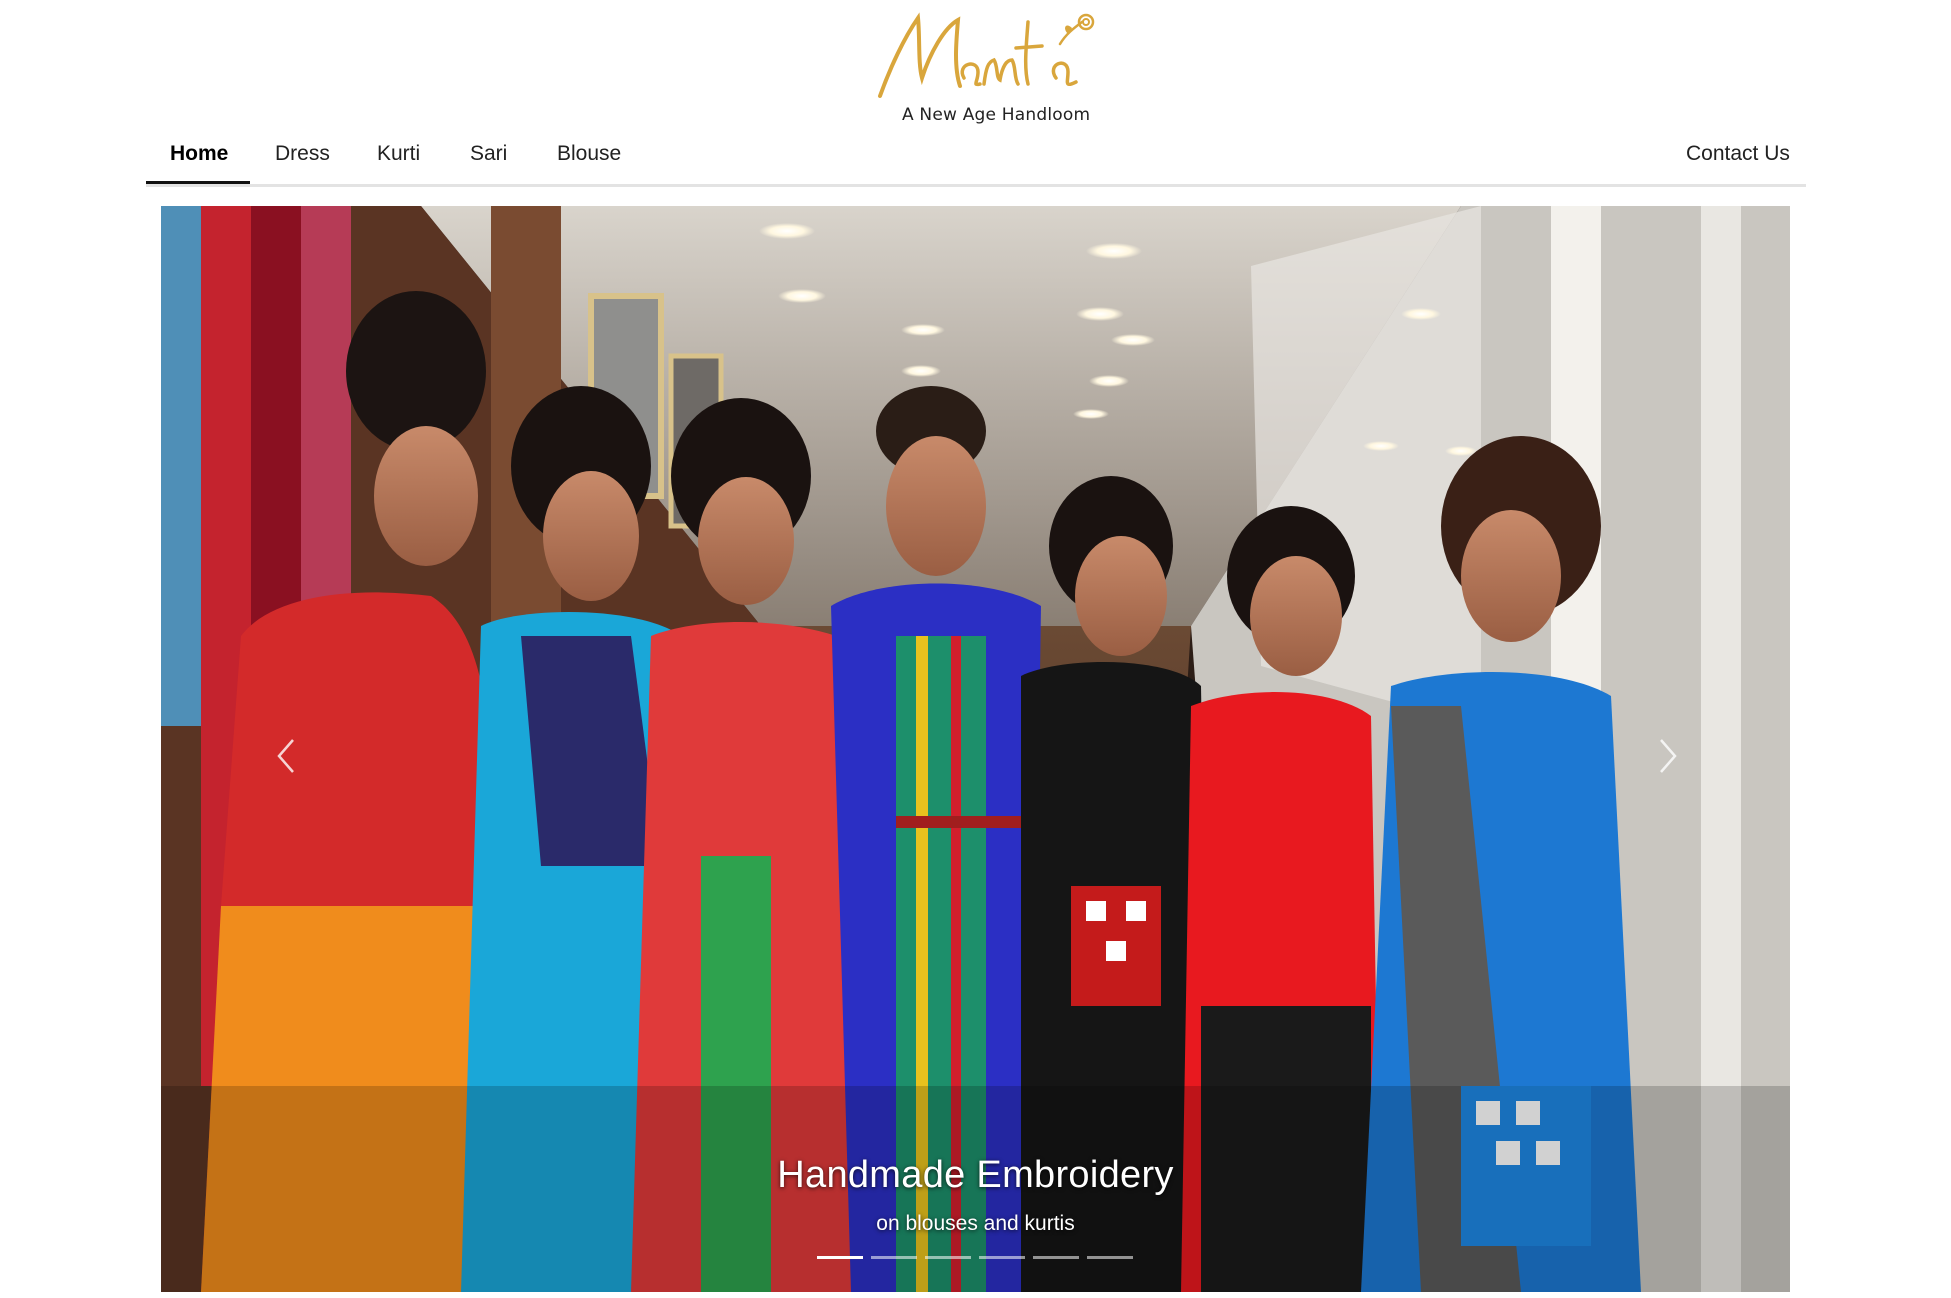 Image resolution: width=1951 pixels, height=1298 pixels. What do you see at coordinates (488, 154) in the screenshot?
I see `nav-item-sari: Sari` at bounding box center [488, 154].